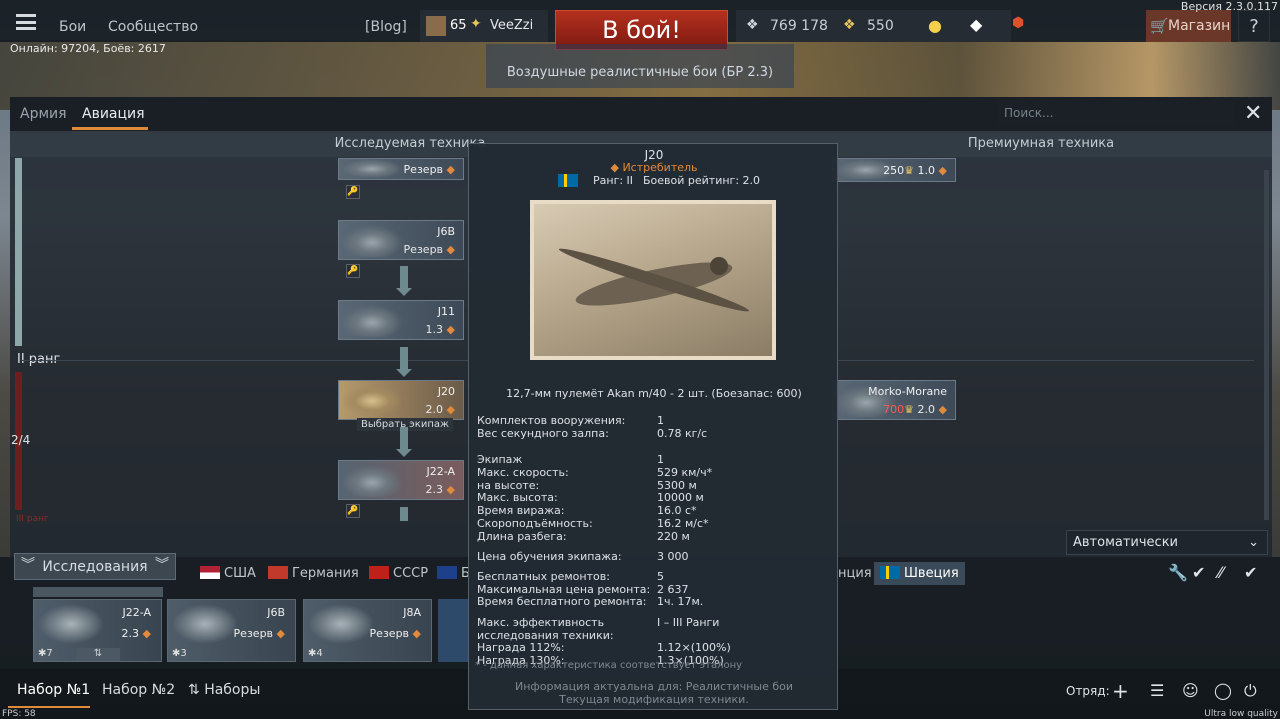  Describe the element at coordinates (849, 25) in the screenshot. I see `golden-eagle-icon: ❖` at that location.